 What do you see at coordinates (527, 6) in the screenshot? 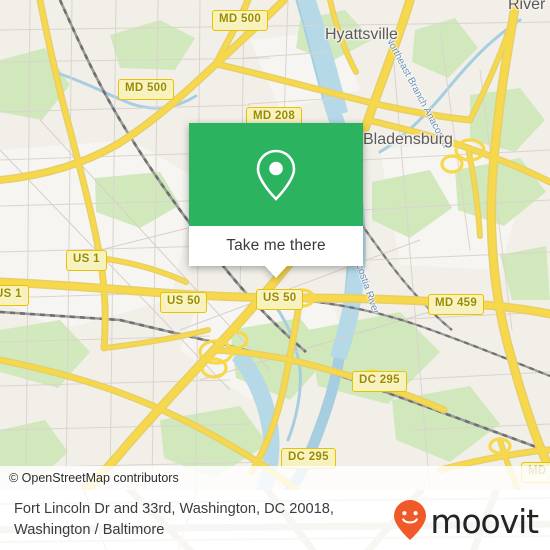
I see `place-label-river: River` at bounding box center [527, 6].